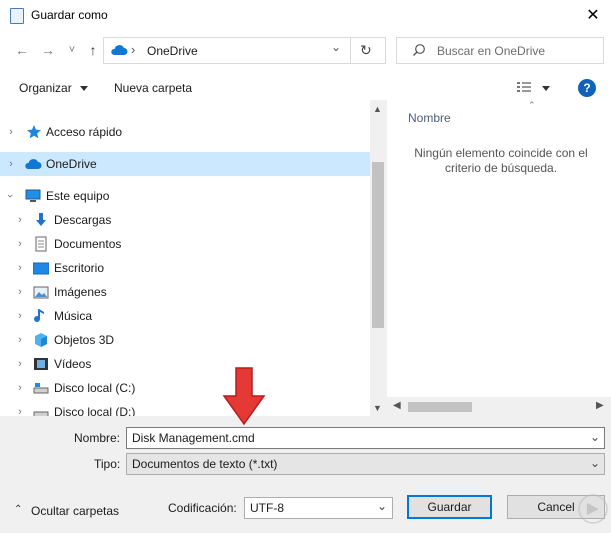 The image size is (611, 533). Describe the element at coordinates (185, 408) in the screenshot. I see `tree-item-drive-d: › Disco local (D:)` at that location.